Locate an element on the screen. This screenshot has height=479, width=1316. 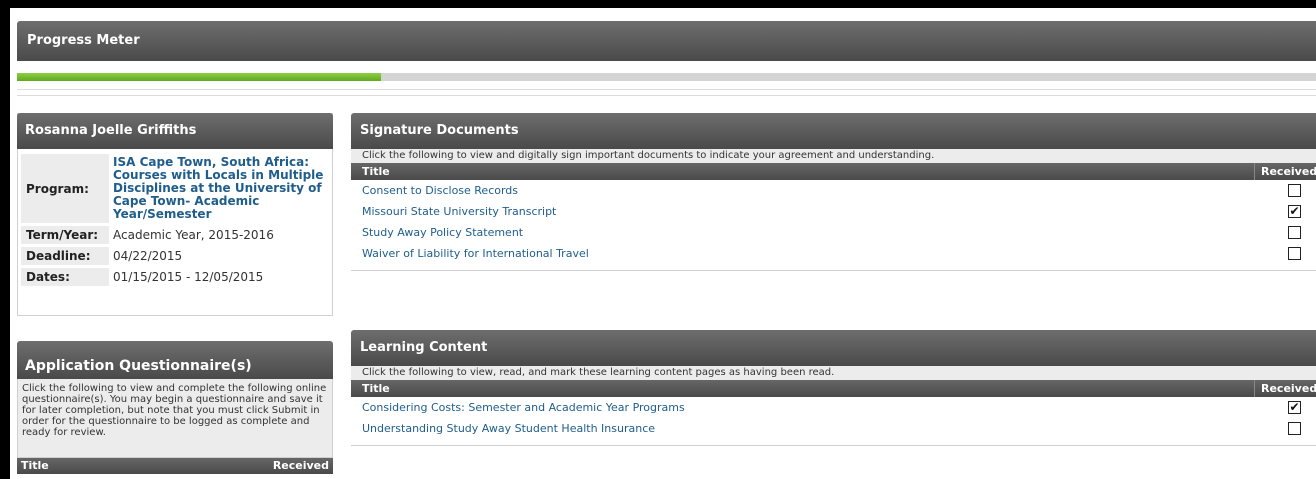
deadline-label: Deadline: is located at coordinates (65, 256).